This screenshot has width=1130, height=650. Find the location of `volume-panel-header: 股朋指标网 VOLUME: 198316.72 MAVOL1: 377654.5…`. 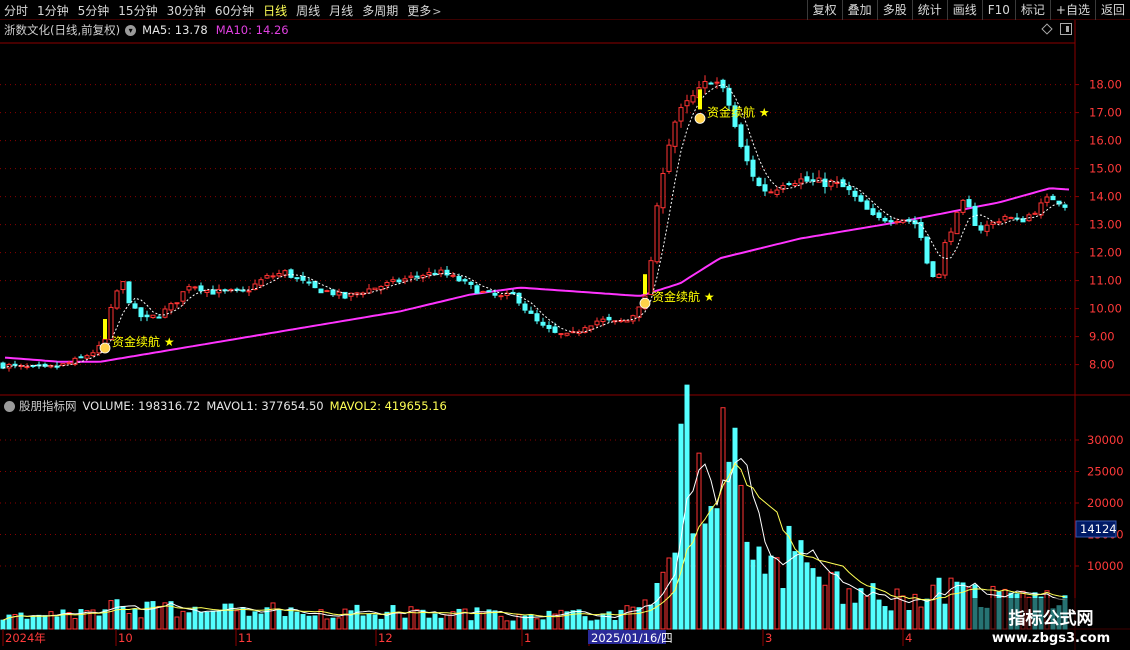

volume-panel-header: 股朋指标网 VOLUME: 198316.72 MAVOL1: 377654.5… is located at coordinates (225, 406).